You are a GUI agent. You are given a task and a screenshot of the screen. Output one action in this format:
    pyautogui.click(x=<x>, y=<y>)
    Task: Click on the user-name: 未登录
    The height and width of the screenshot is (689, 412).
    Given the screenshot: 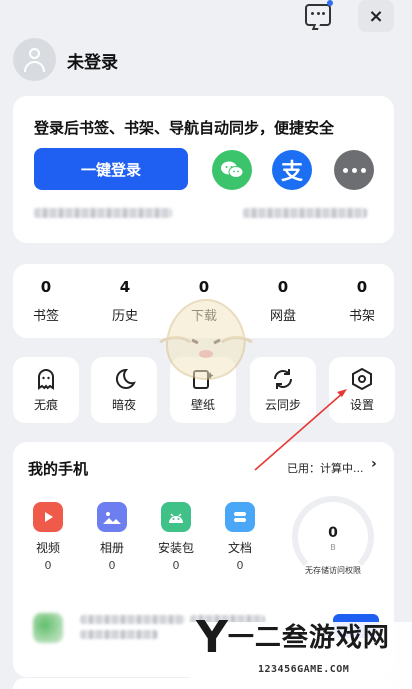 What is the action you would take?
    pyautogui.click(x=92, y=60)
    